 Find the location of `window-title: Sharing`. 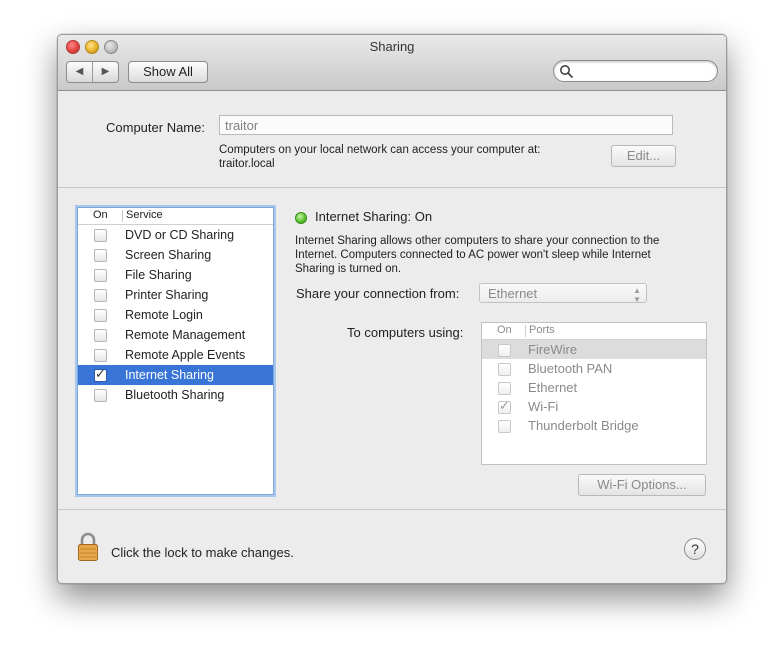

window-title: Sharing is located at coordinates (392, 46).